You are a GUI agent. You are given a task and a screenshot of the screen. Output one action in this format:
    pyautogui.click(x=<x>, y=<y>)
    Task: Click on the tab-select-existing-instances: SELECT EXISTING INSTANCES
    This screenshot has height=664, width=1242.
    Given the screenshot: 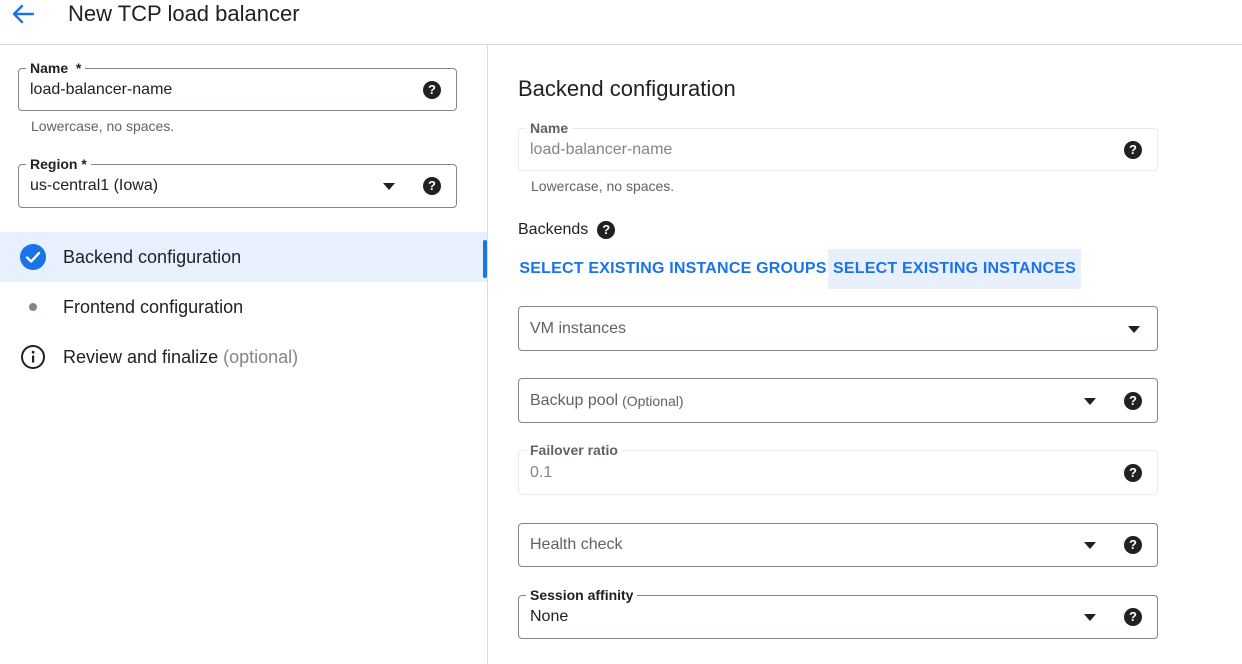 What is the action you would take?
    pyautogui.click(x=954, y=269)
    